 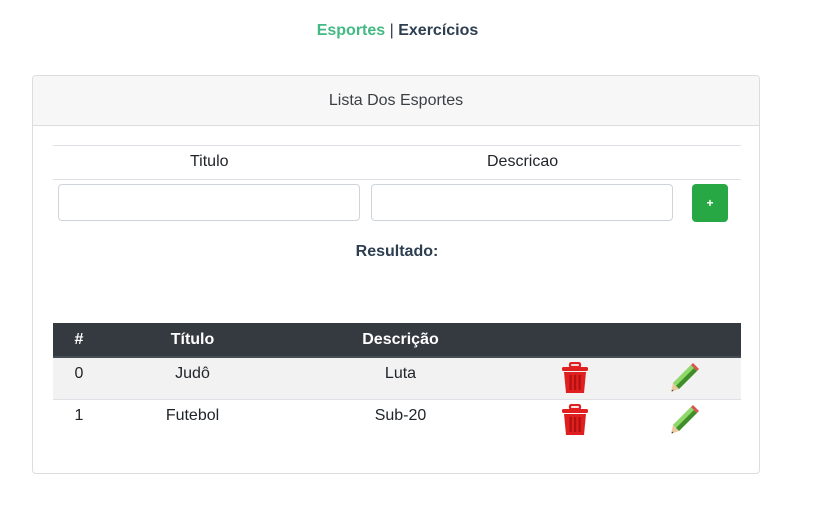 I want to click on col-header-index: #, so click(x=79, y=340).